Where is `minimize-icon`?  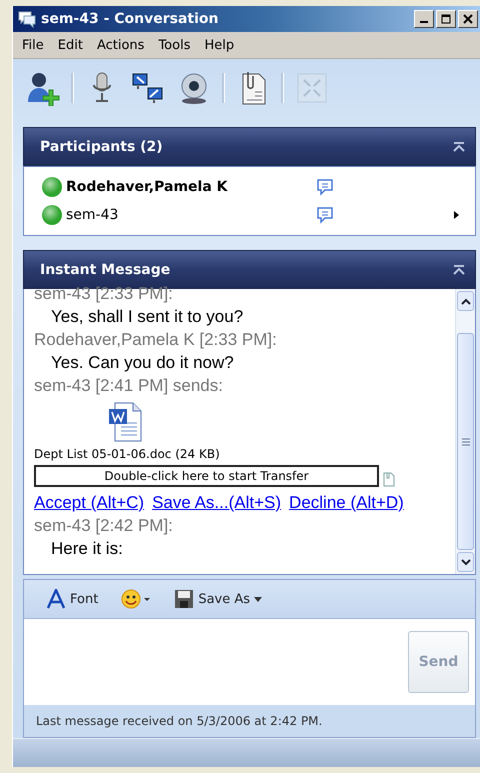
minimize-icon is located at coordinates (424, 22).